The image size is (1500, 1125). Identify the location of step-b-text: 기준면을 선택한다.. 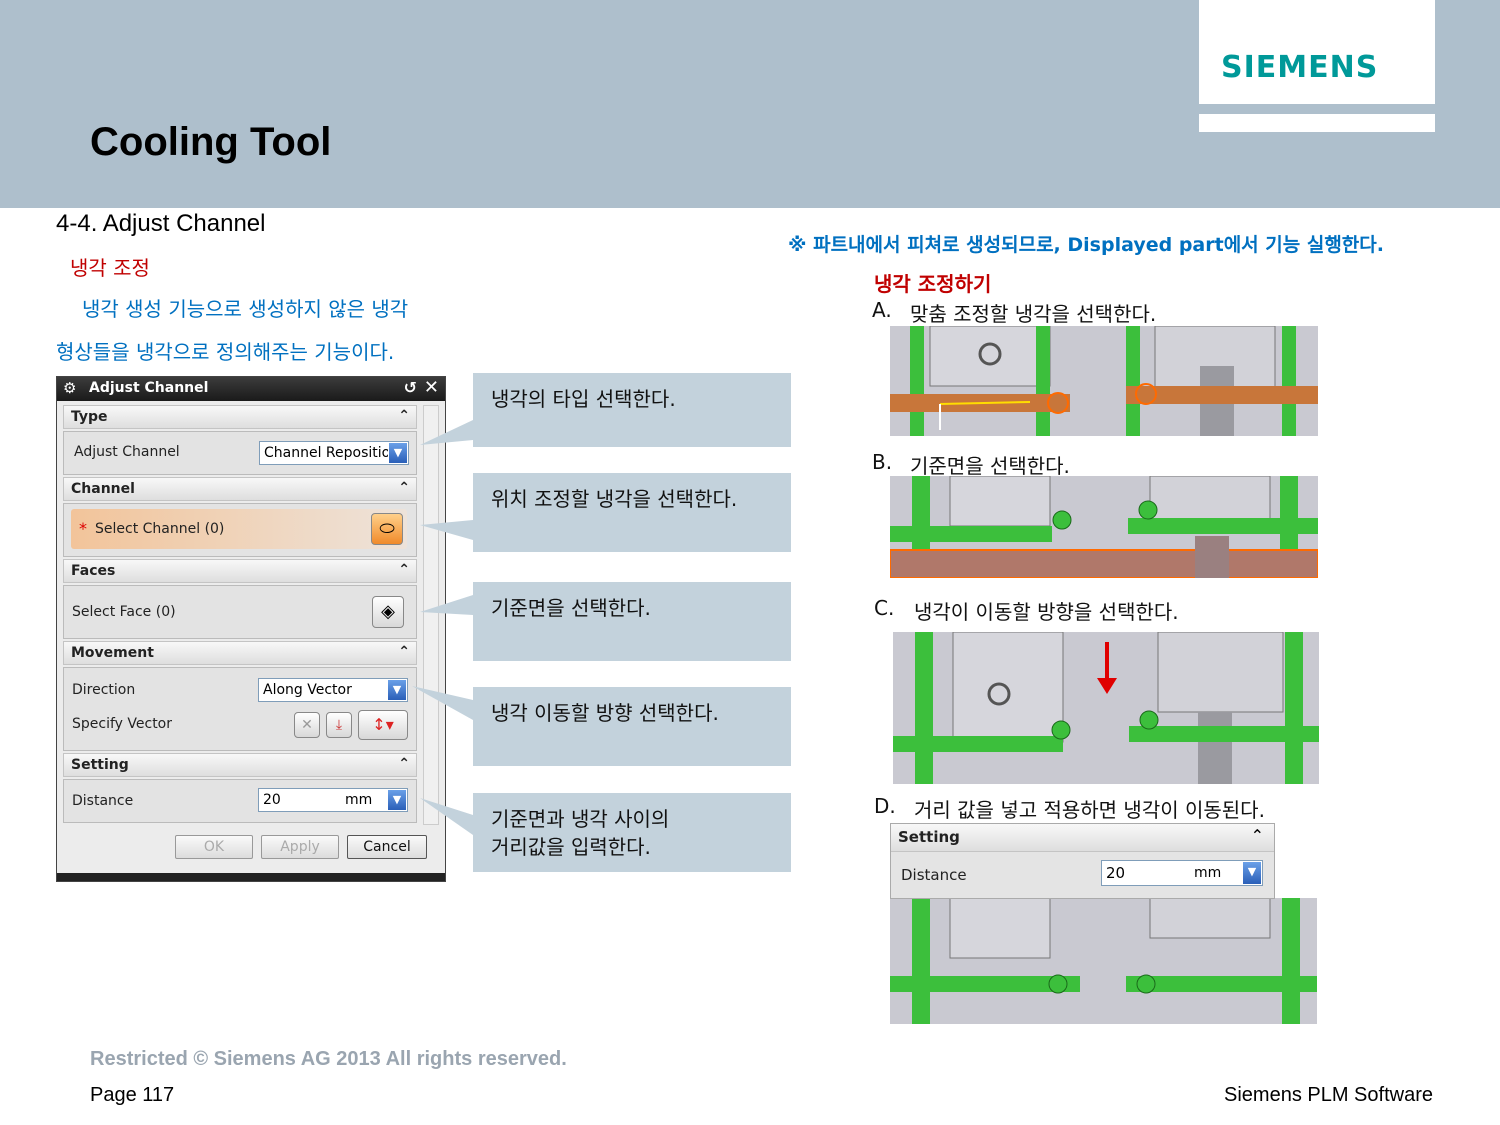
(990, 466).